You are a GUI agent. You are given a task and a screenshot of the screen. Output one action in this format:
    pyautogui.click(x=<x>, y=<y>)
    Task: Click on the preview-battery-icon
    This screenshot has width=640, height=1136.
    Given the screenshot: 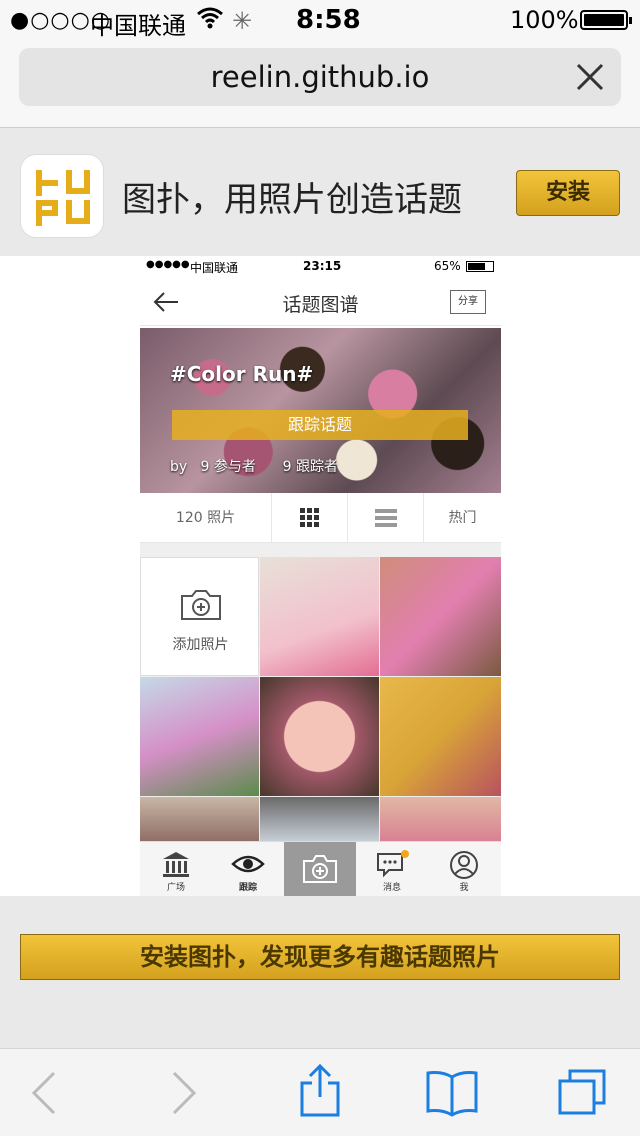 What is the action you would take?
    pyautogui.click(x=480, y=266)
    